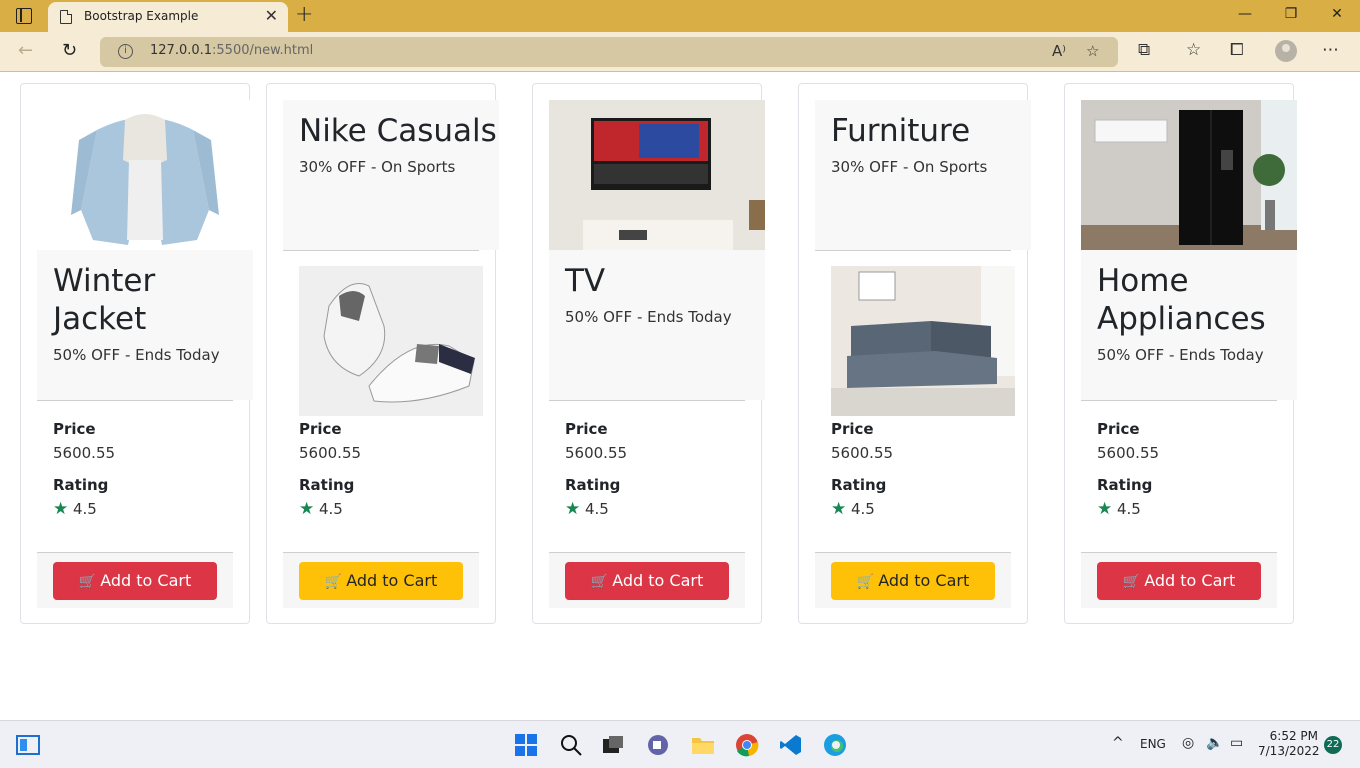 Image resolution: width=1360 pixels, height=768 pixels. I want to click on vscode-icon, so click(791, 745).